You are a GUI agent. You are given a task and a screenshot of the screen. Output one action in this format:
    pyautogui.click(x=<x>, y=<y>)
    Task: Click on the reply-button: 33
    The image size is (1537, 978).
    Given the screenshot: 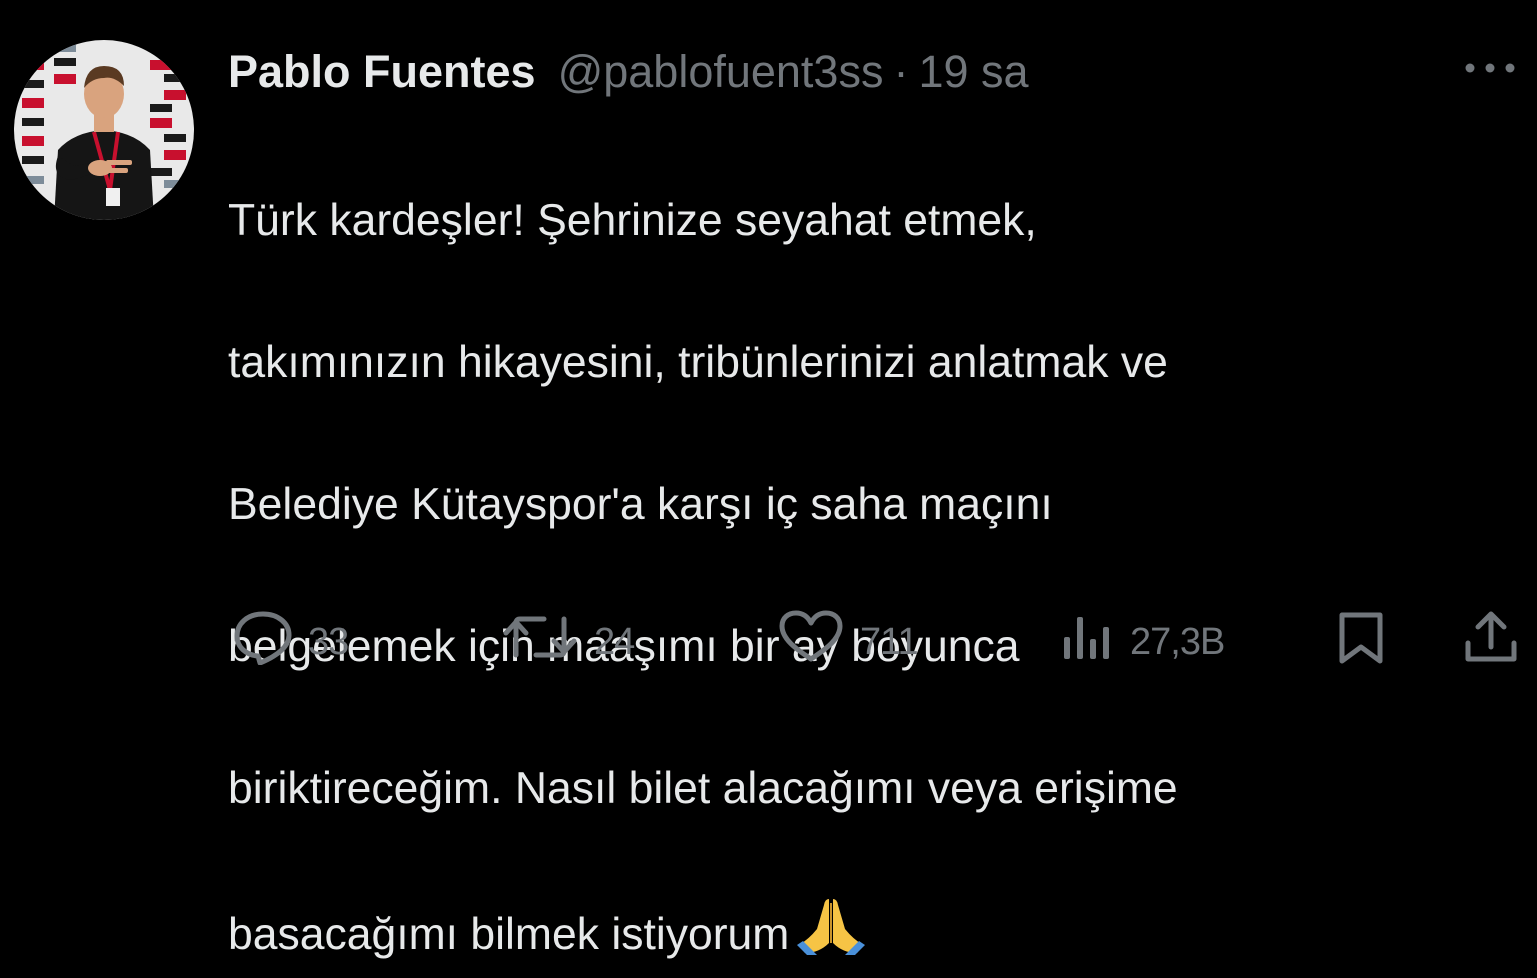 What is the action you would take?
    pyautogui.click(x=290, y=642)
    